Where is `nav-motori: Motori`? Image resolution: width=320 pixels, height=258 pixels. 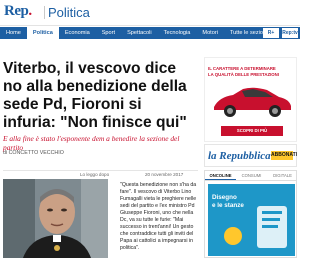
nav-motori: Motori is located at coordinates (210, 33).